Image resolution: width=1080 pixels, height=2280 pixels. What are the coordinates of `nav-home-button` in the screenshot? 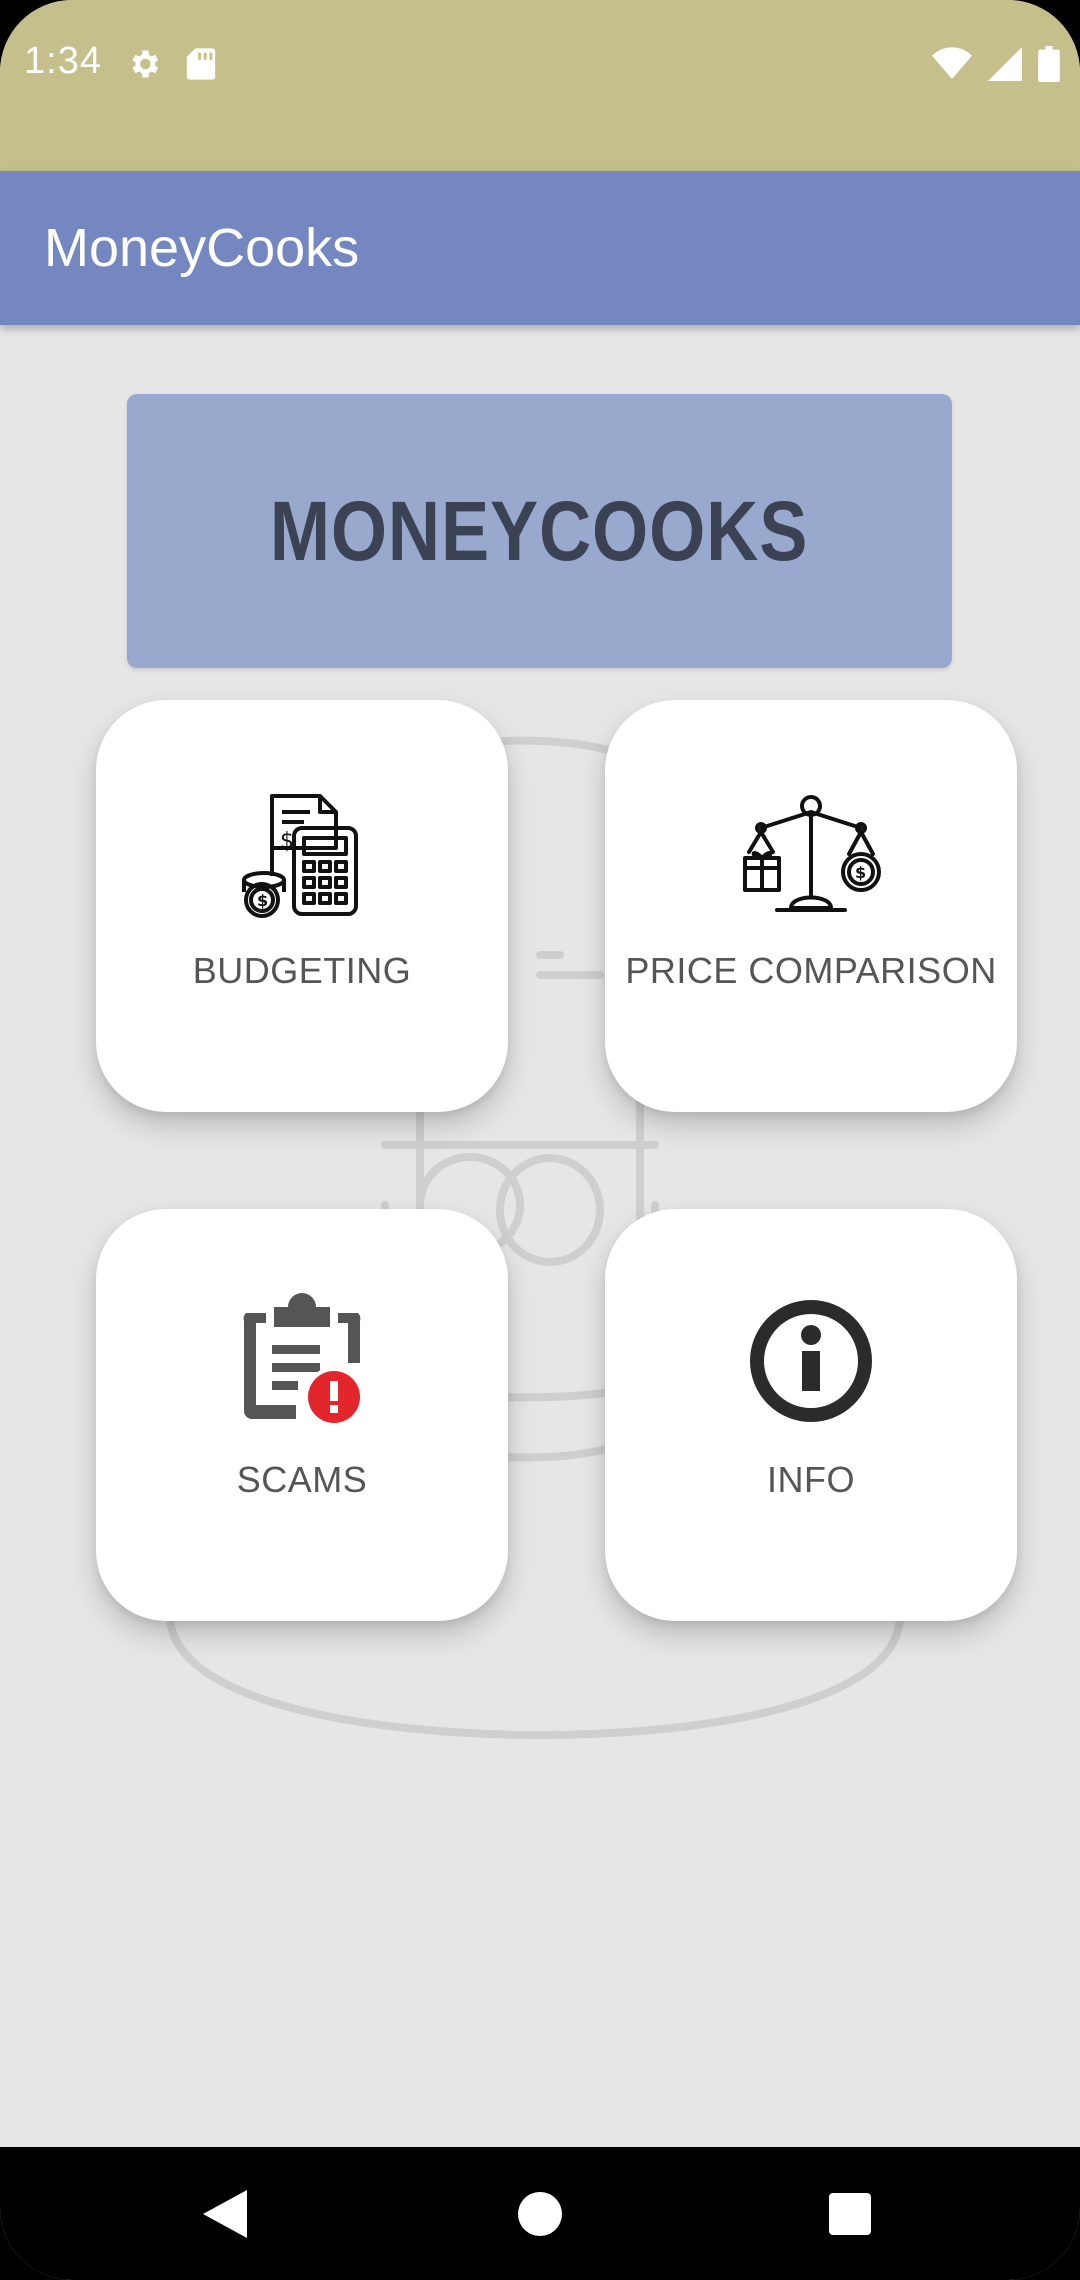 It's located at (540, 2214).